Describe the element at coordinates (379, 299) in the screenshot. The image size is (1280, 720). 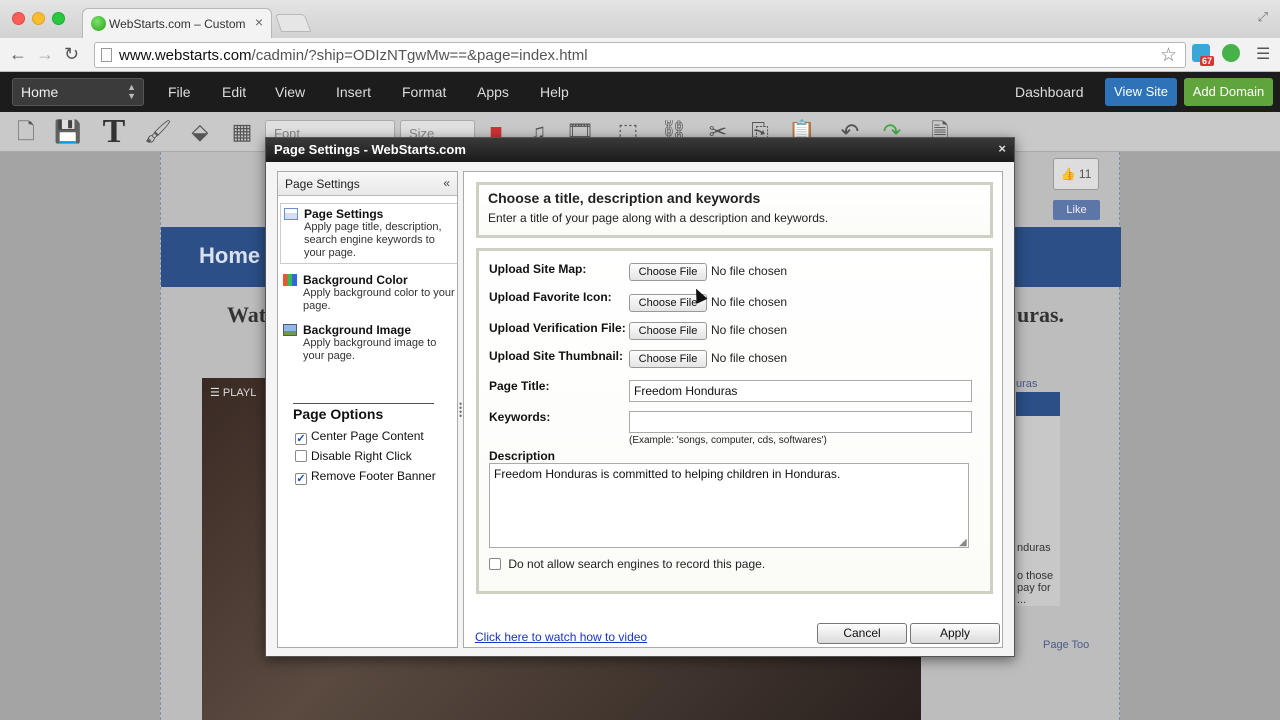
I see `sidebar-item-desc: Apply background color to your page.` at that location.